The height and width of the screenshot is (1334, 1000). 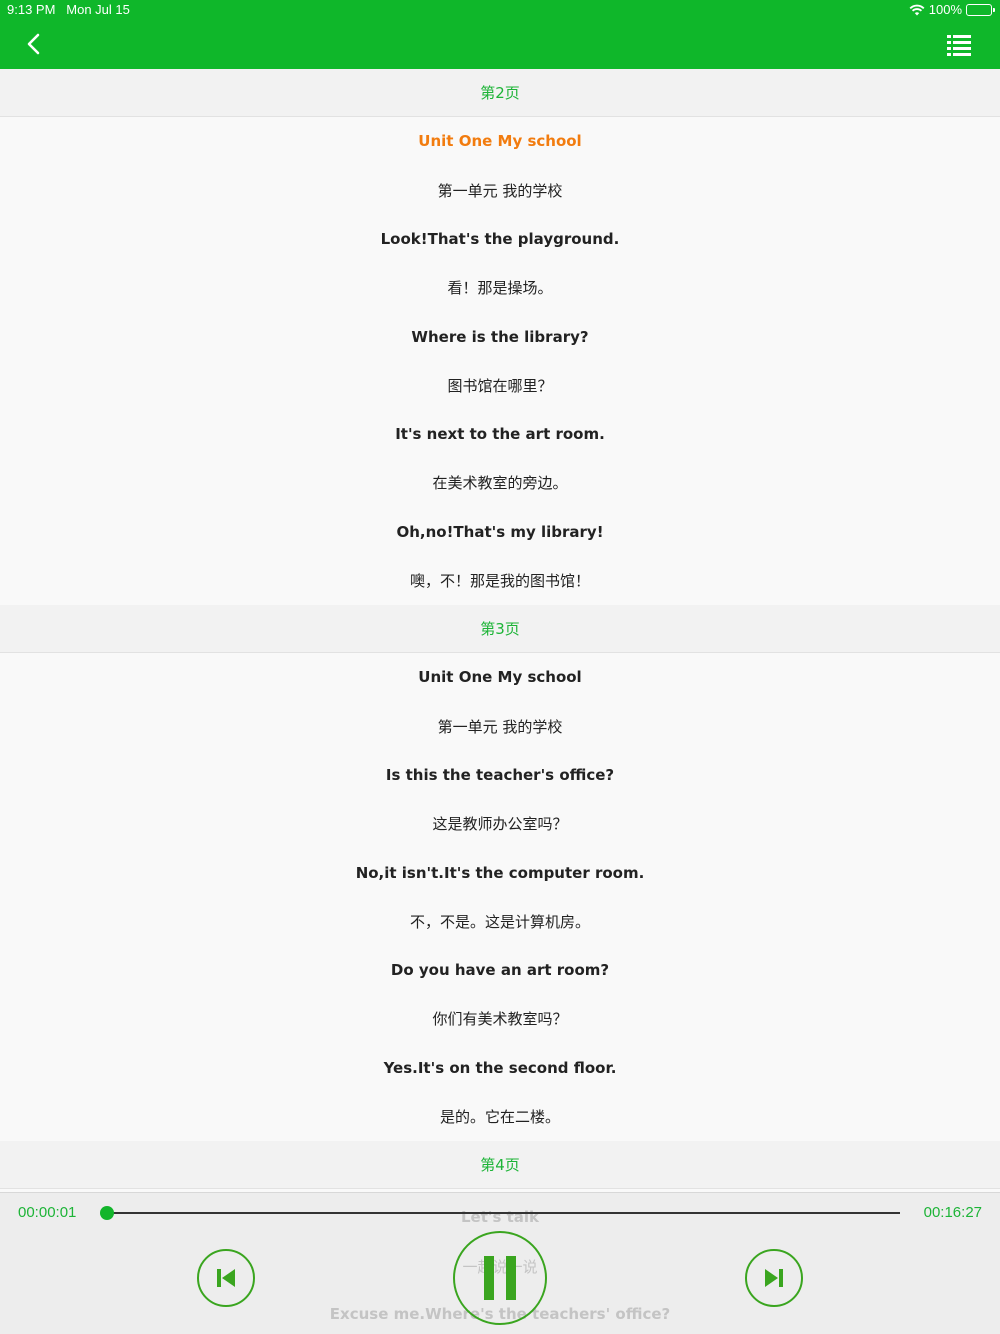 I want to click on page-header: 第2页, so click(x=500, y=93).